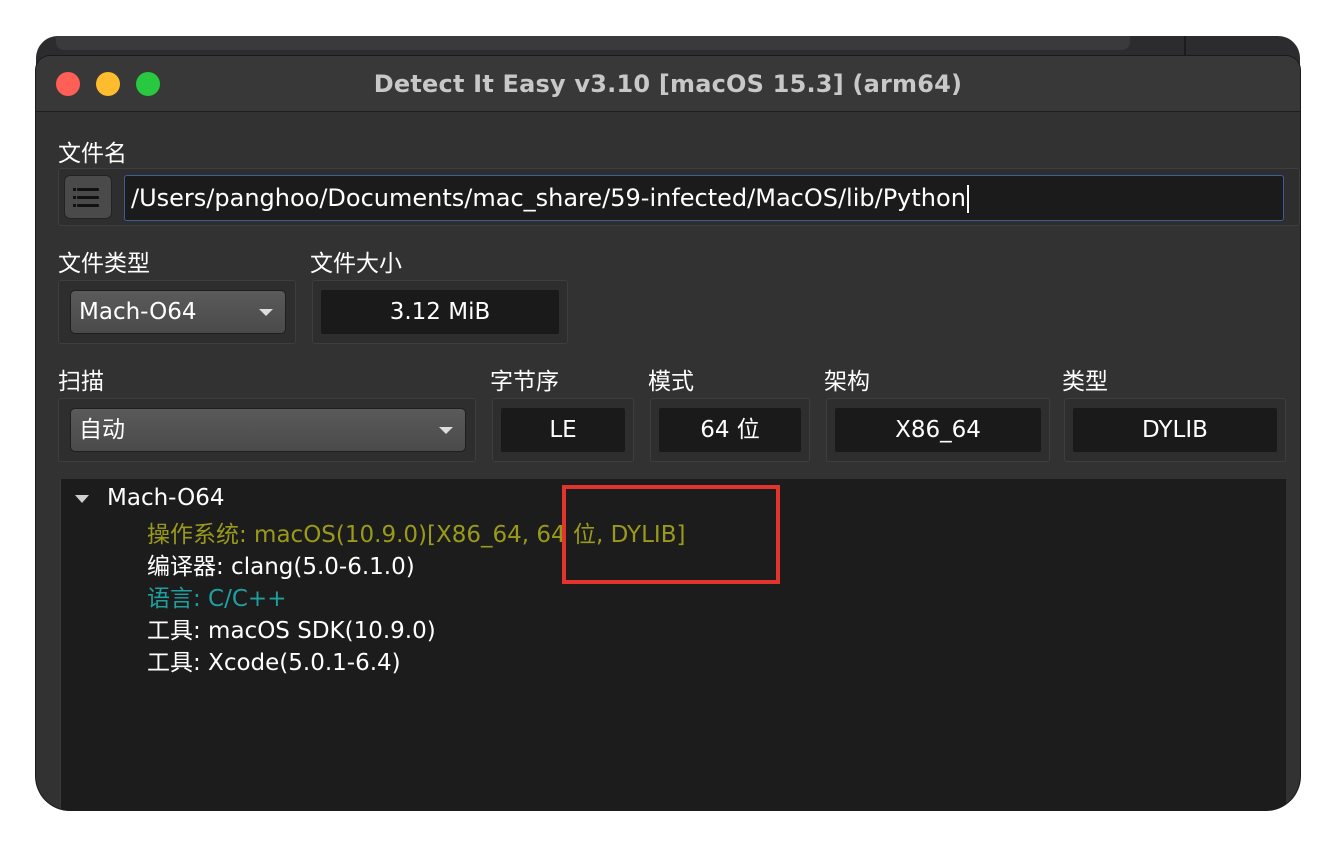 Image resolution: width=1336 pixels, height=846 pixels. What do you see at coordinates (440, 312) in the screenshot?
I see `file-size-value: 3.12 MiB` at bounding box center [440, 312].